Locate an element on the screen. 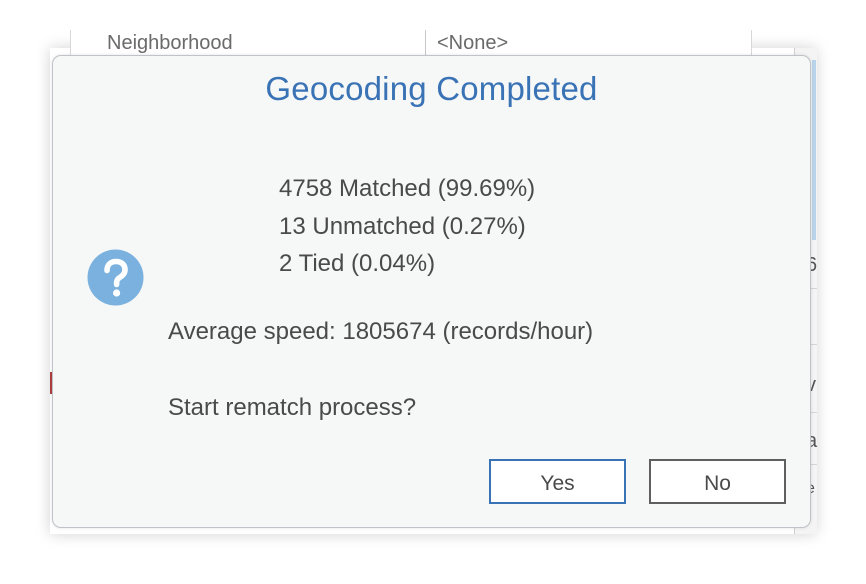 The image size is (866, 584). background-field-value: <None> is located at coordinates (473, 43).